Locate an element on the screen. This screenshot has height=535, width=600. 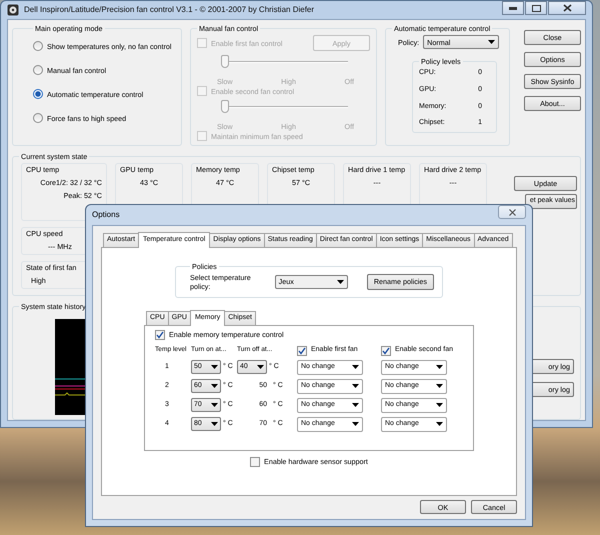
minimize-button is located at coordinates (513, 8).